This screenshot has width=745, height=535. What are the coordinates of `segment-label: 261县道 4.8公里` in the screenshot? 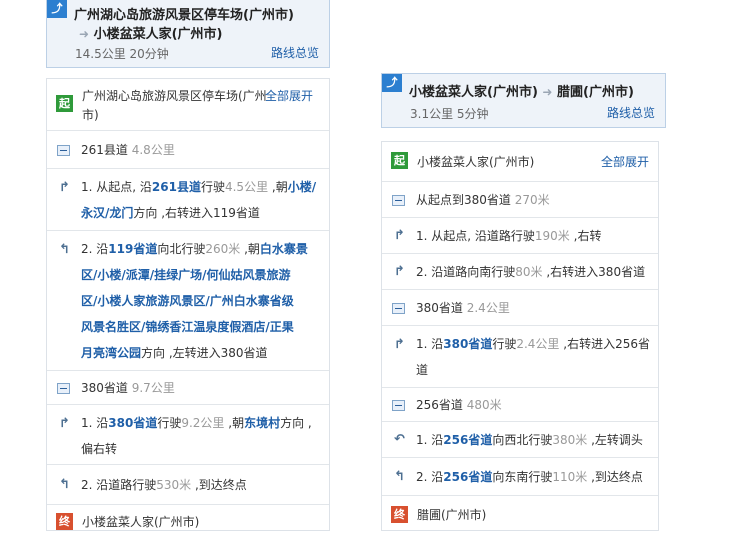 It's located at (128, 150).